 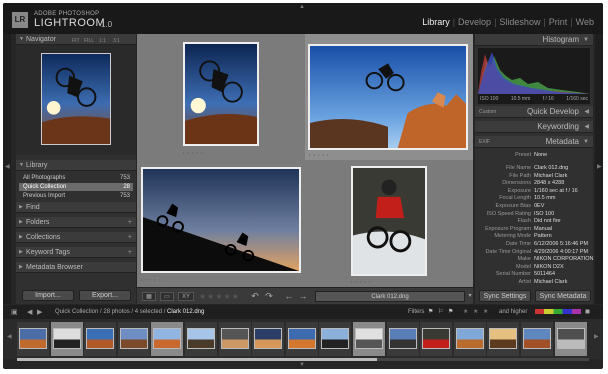 I want to click on add-keyword-icon: +, so click(x=130, y=252).